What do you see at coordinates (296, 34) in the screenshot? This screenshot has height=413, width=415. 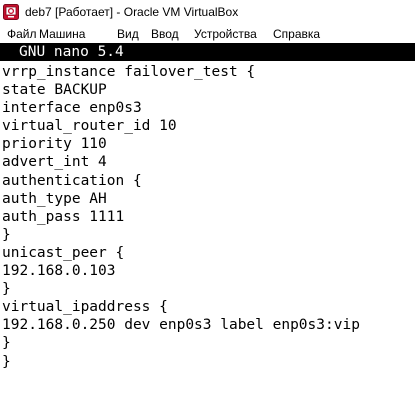 I see `menu-item-help: Справка` at bounding box center [296, 34].